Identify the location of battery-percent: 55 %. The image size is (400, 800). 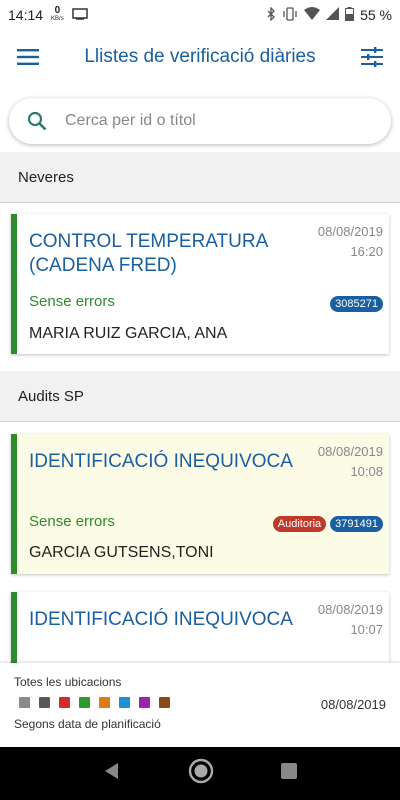
(376, 15).